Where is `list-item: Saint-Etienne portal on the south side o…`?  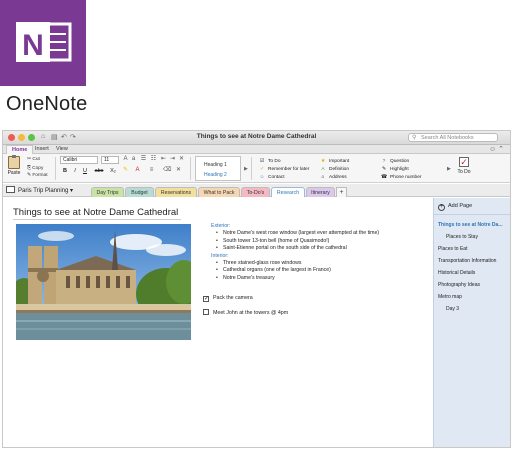
list-item: Saint-Etienne portal on the south side o… is located at coordinates (321, 249).